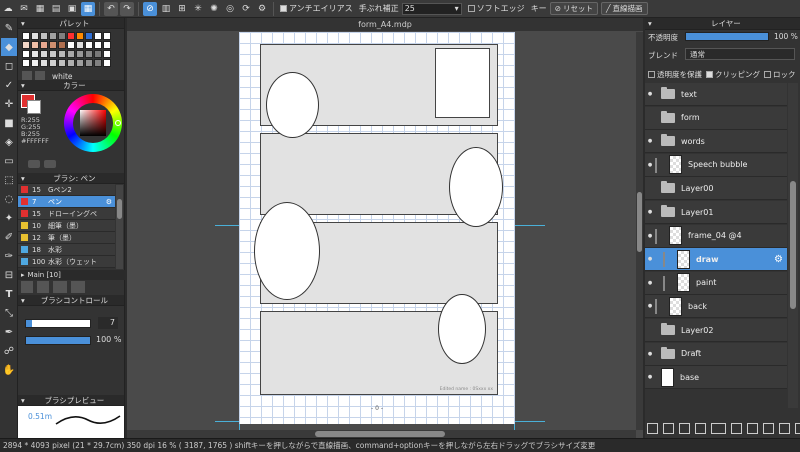 The image size is (800, 452). I want to click on brush-group: ▸ Main [10], so click(71, 275).